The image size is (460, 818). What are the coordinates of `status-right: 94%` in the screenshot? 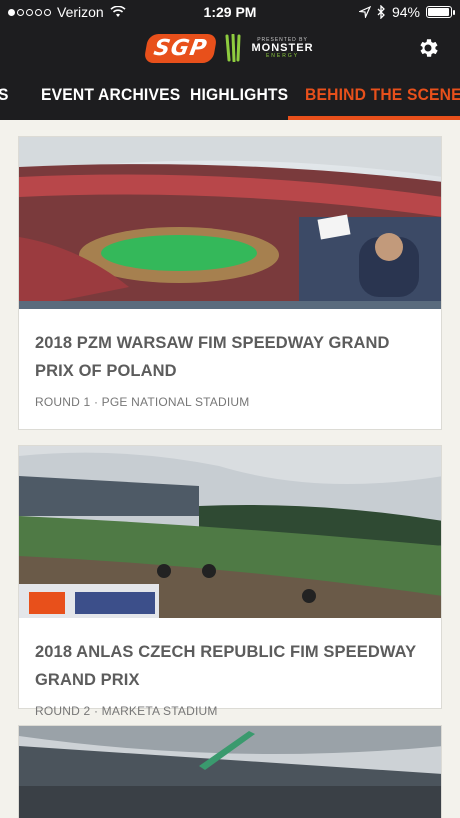 It's located at (406, 12).